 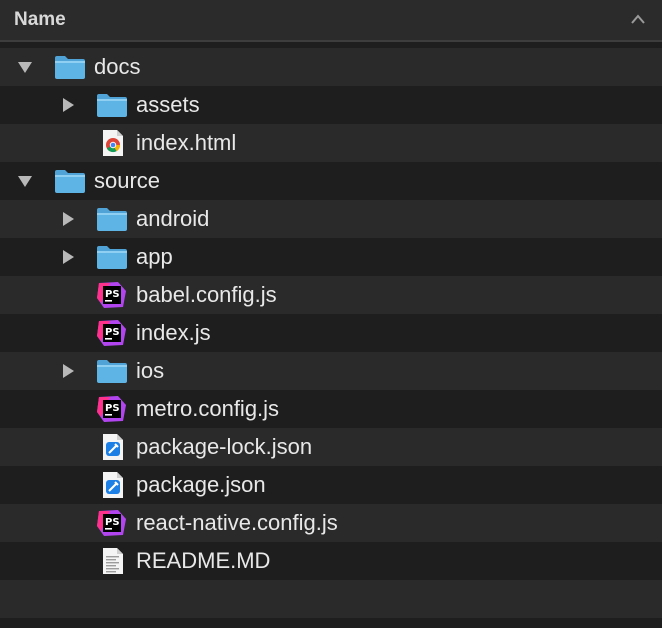 I want to click on item-name: README.MD, so click(x=203, y=560).